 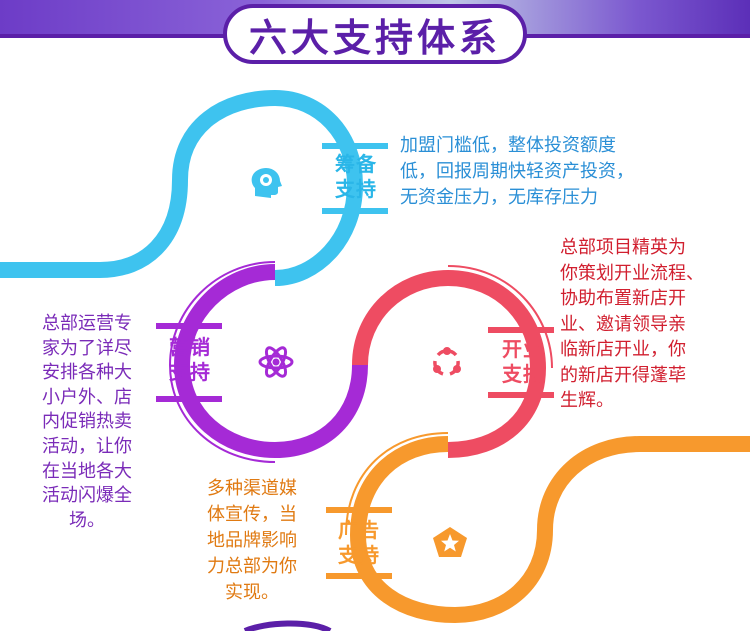 I want to click on label-bar-opening-top, so click(x=521, y=330).